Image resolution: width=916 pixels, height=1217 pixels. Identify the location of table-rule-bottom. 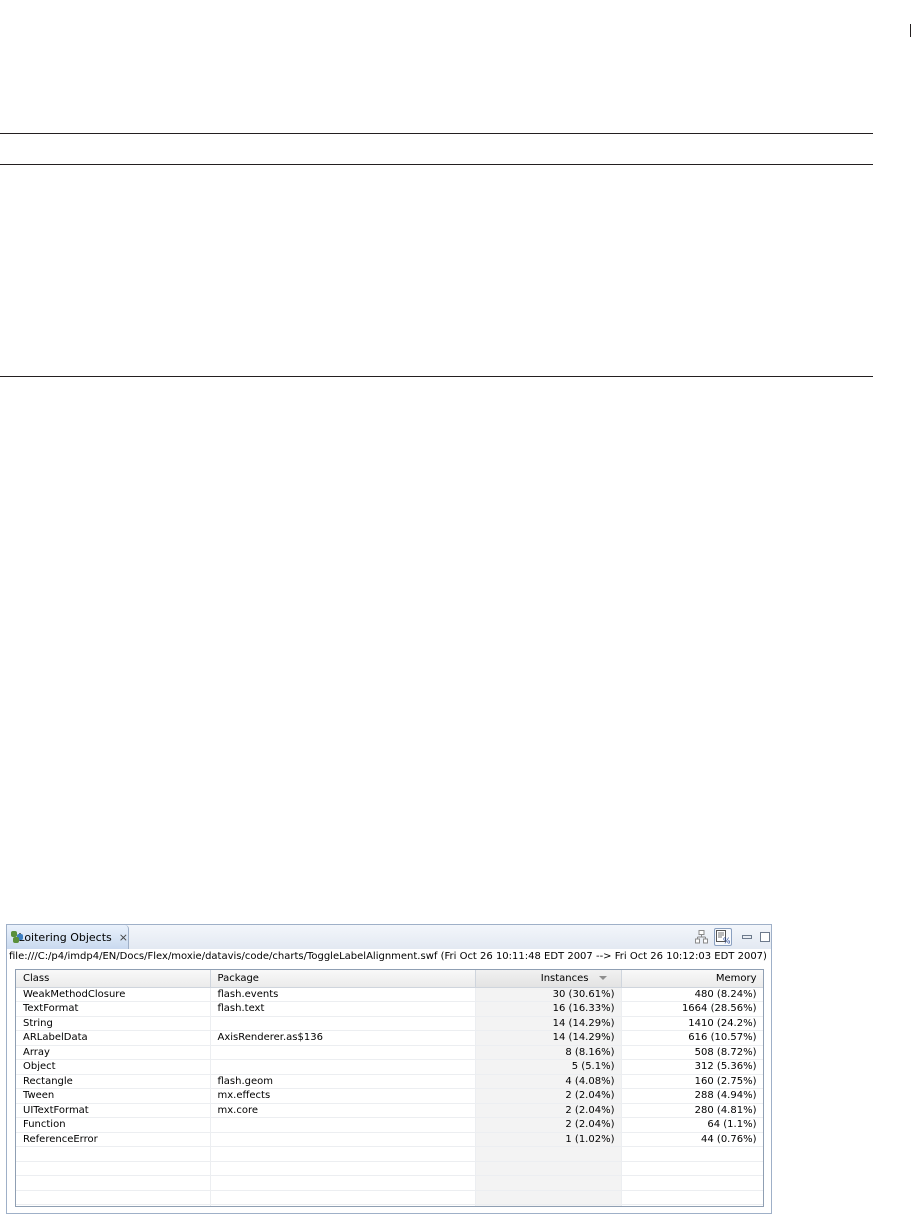
(436, 376).